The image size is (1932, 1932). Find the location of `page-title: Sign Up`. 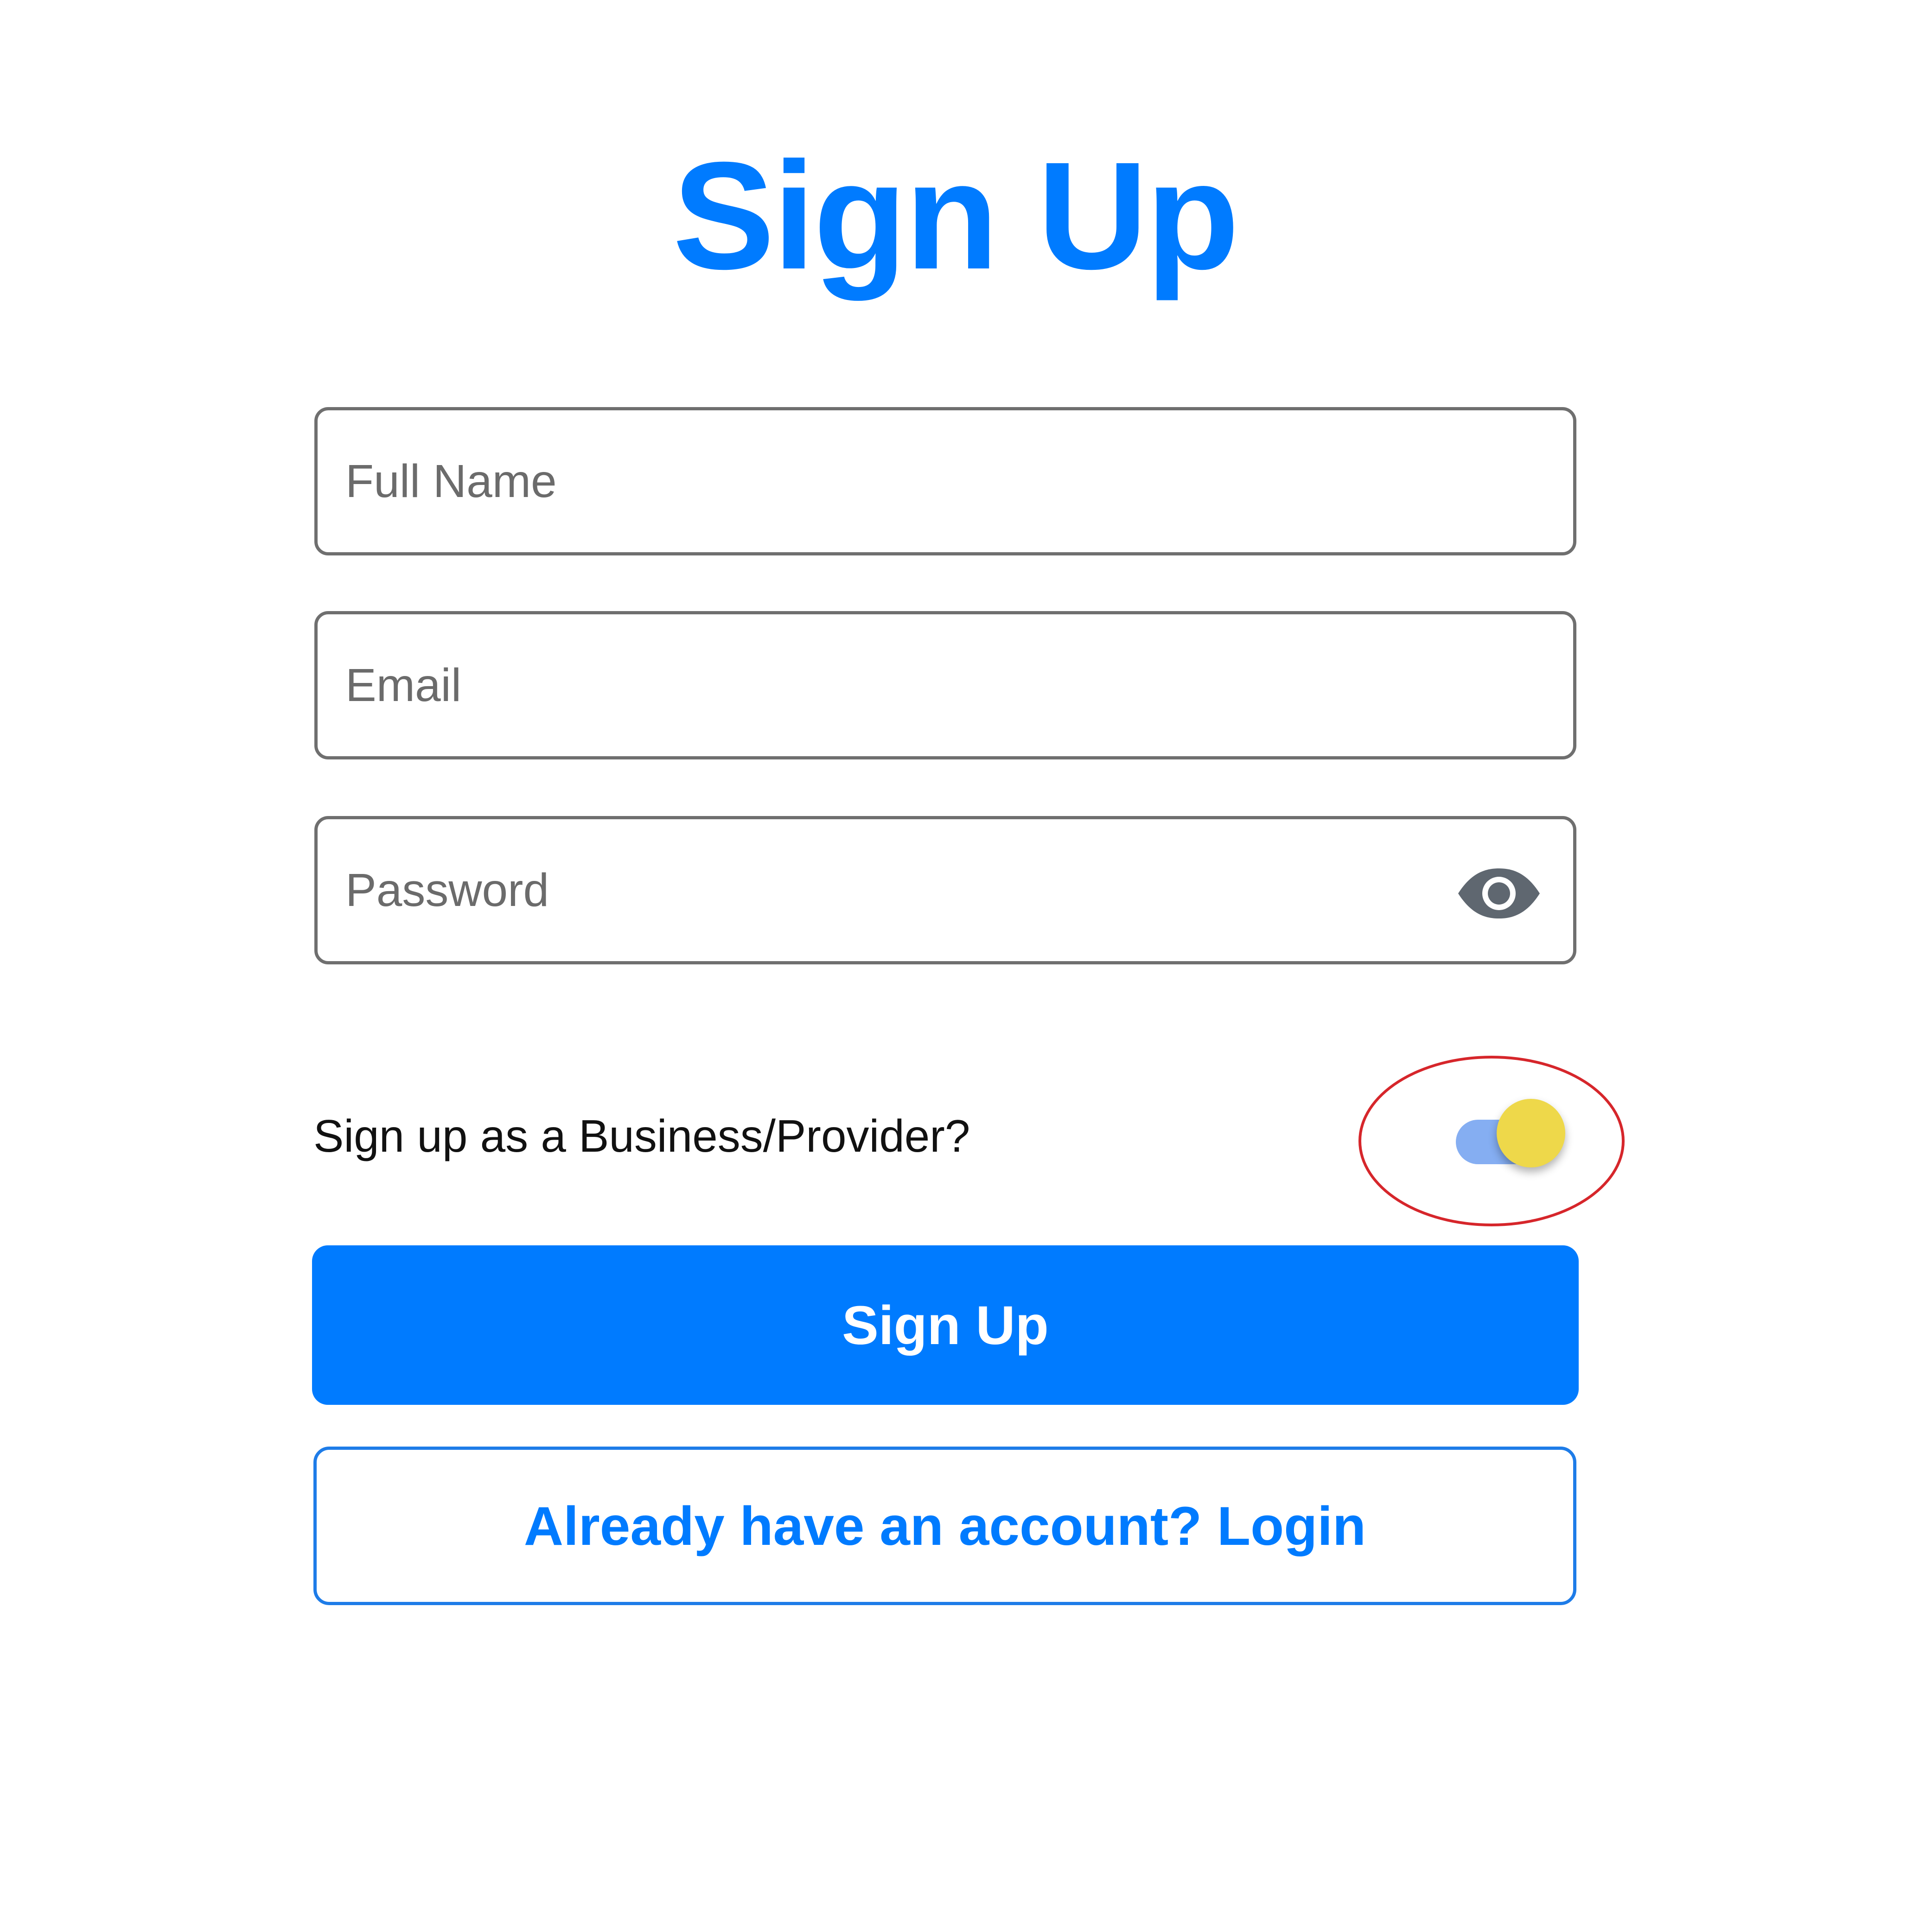

page-title: Sign Up is located at coordinates (956, 216).